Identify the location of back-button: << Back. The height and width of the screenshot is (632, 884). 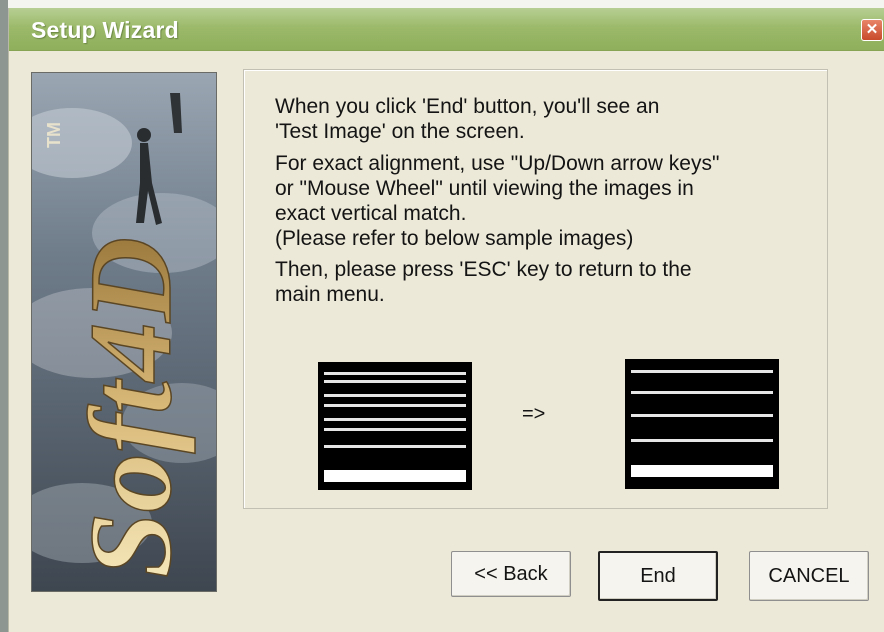
(511, 574).